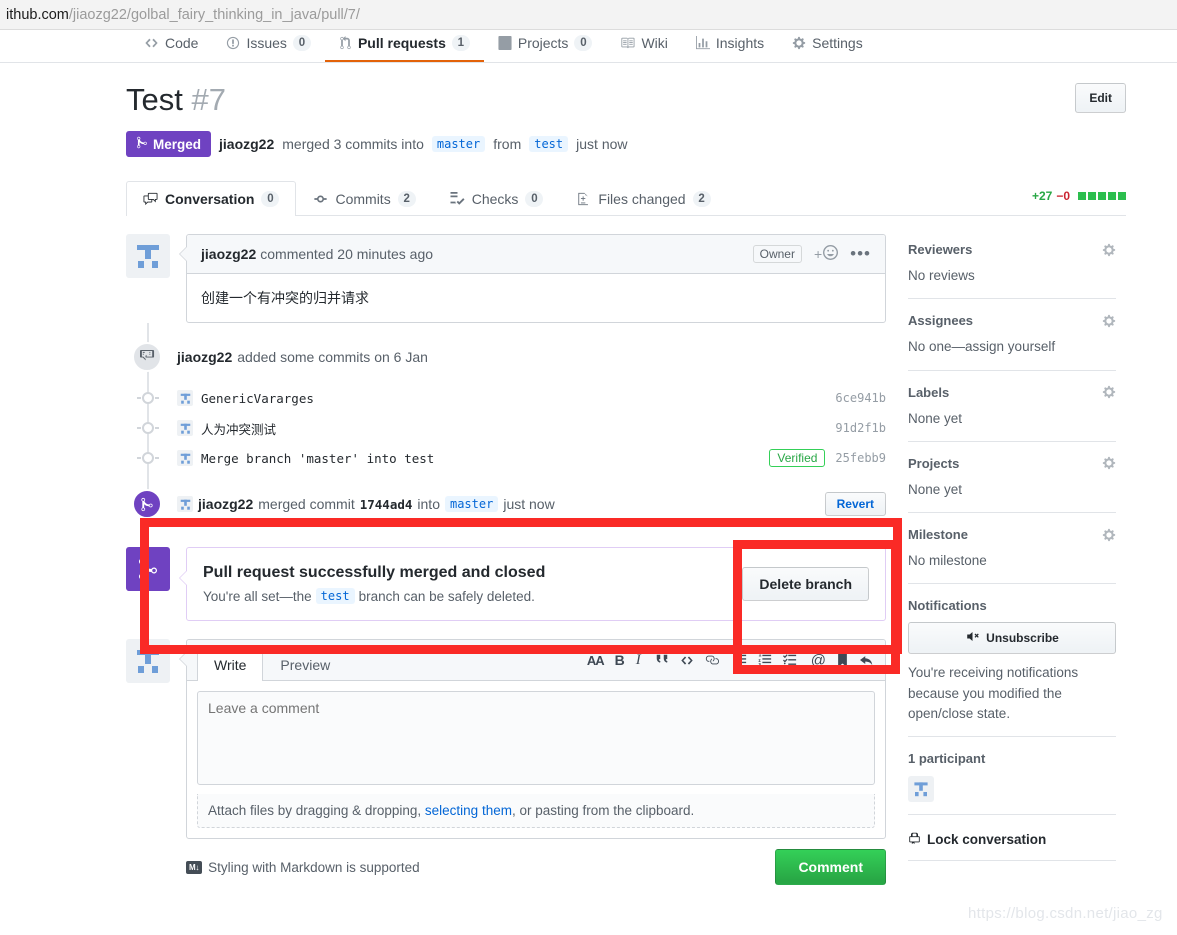 Image resolution: width=1177 pixels, height=935 pixels. Describe the element at coordinates (987, 840) in the screenshot. I see `lock-label: Lock conversation` at that location.